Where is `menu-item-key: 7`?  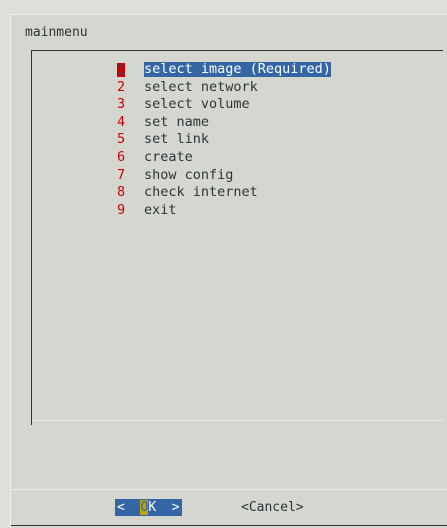 menu-item-key: 7 is located at coordinates (121, 174).